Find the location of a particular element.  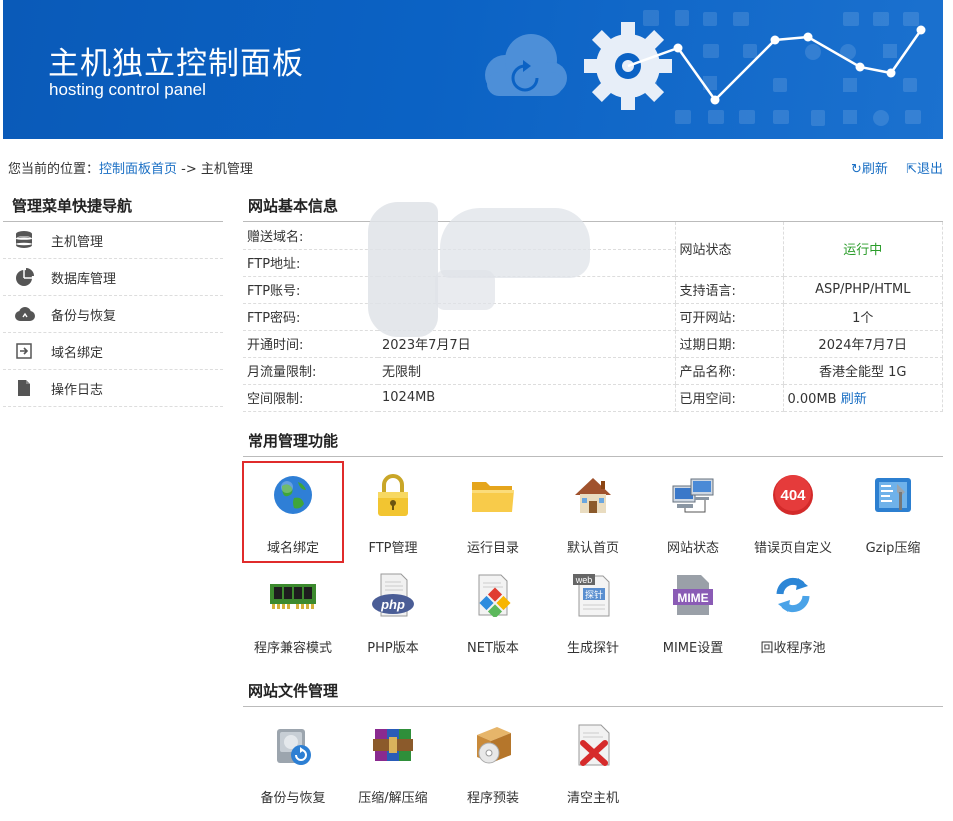

breadcrumb-current: 主机管理 is located at coordinates (226, 169).